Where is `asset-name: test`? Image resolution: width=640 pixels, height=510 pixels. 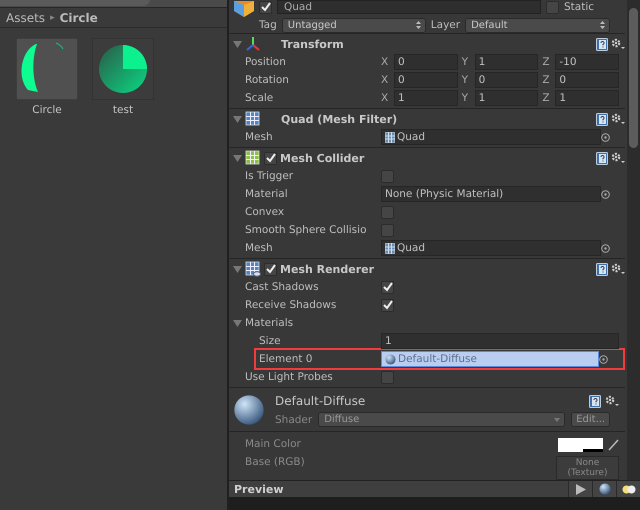
asset-name: test is located at coordinates (123, 110).